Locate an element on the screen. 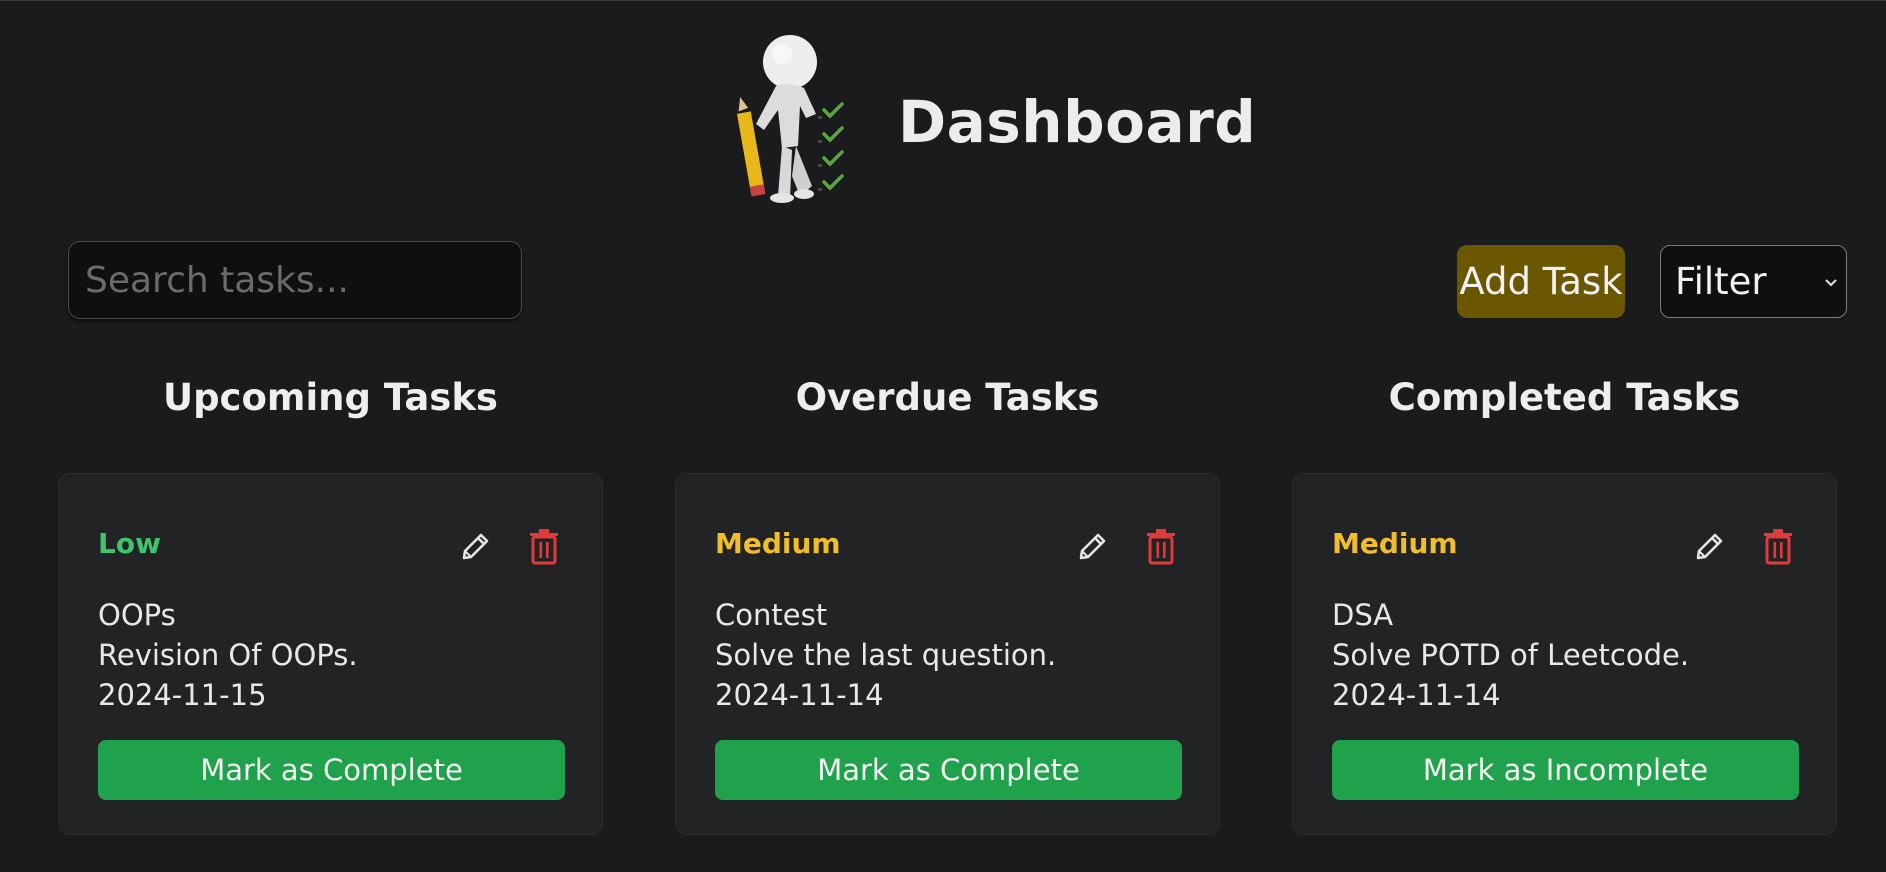  person-with-pencil-checklist-icon is located at coordinates (790, 116).